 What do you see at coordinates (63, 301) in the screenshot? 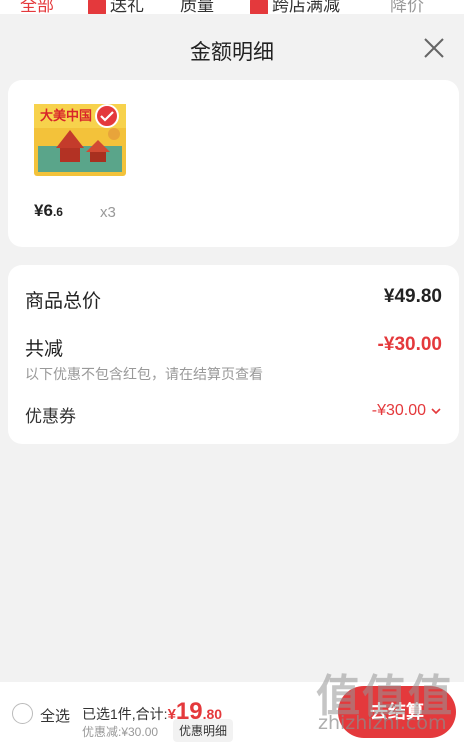
I see `total-price-label: 商品总价` at bounding box center [63, 301].